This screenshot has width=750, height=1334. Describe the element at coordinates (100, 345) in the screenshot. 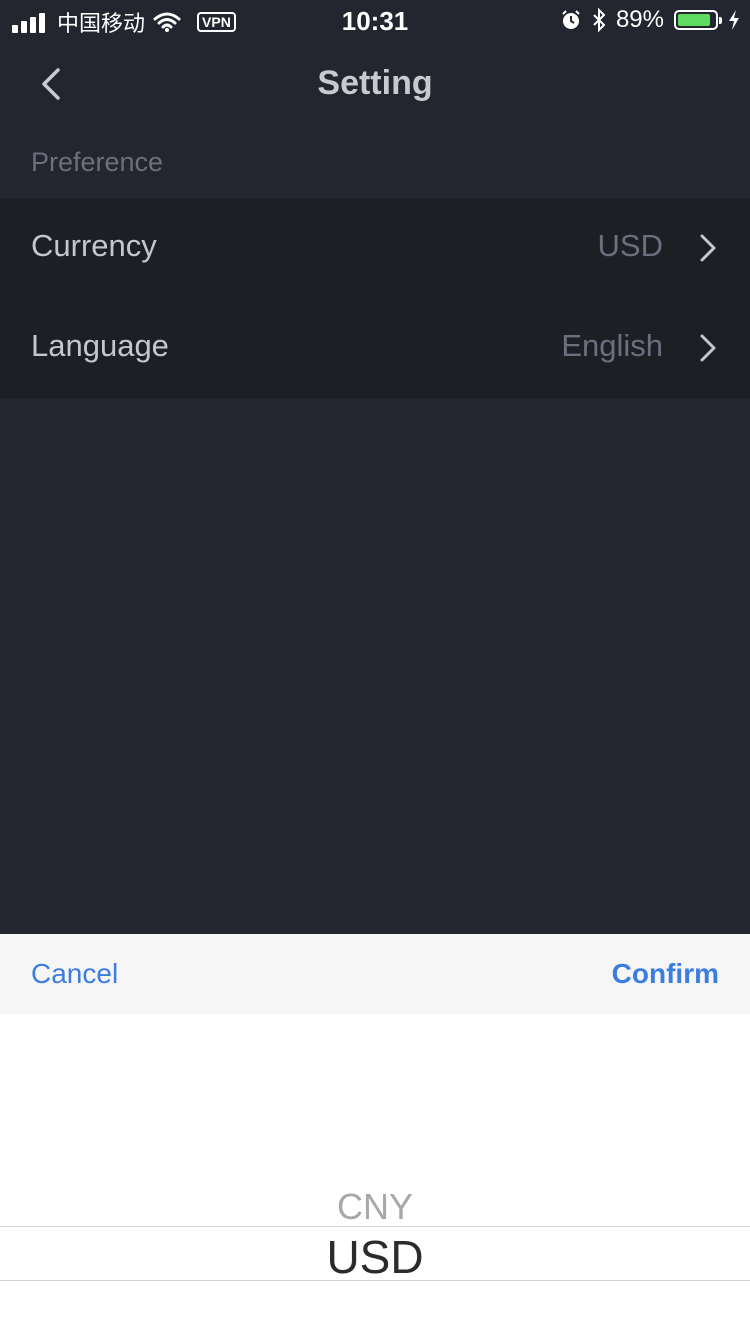

I see `language-label: Language` at that location.